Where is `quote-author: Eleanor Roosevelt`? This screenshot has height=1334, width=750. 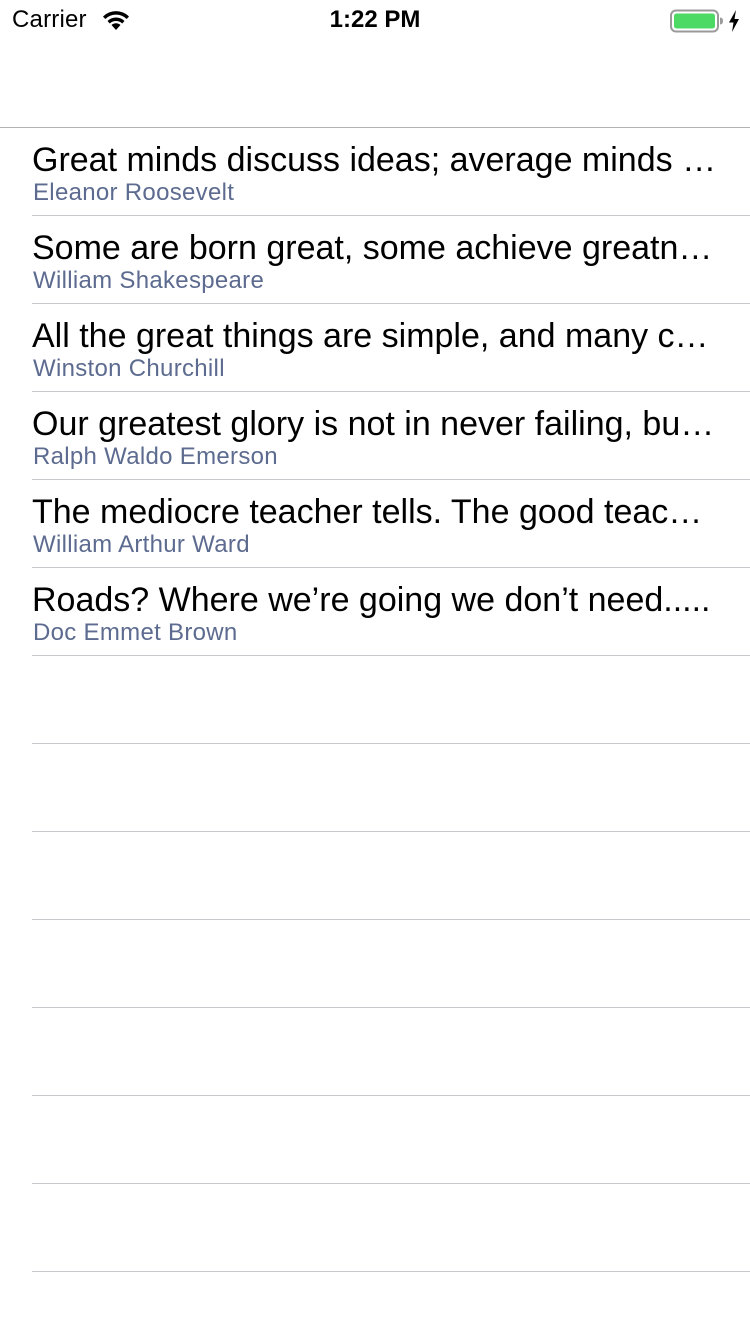 quote-author: Eleanor Roosevelt is located at coordinates (134, 192).